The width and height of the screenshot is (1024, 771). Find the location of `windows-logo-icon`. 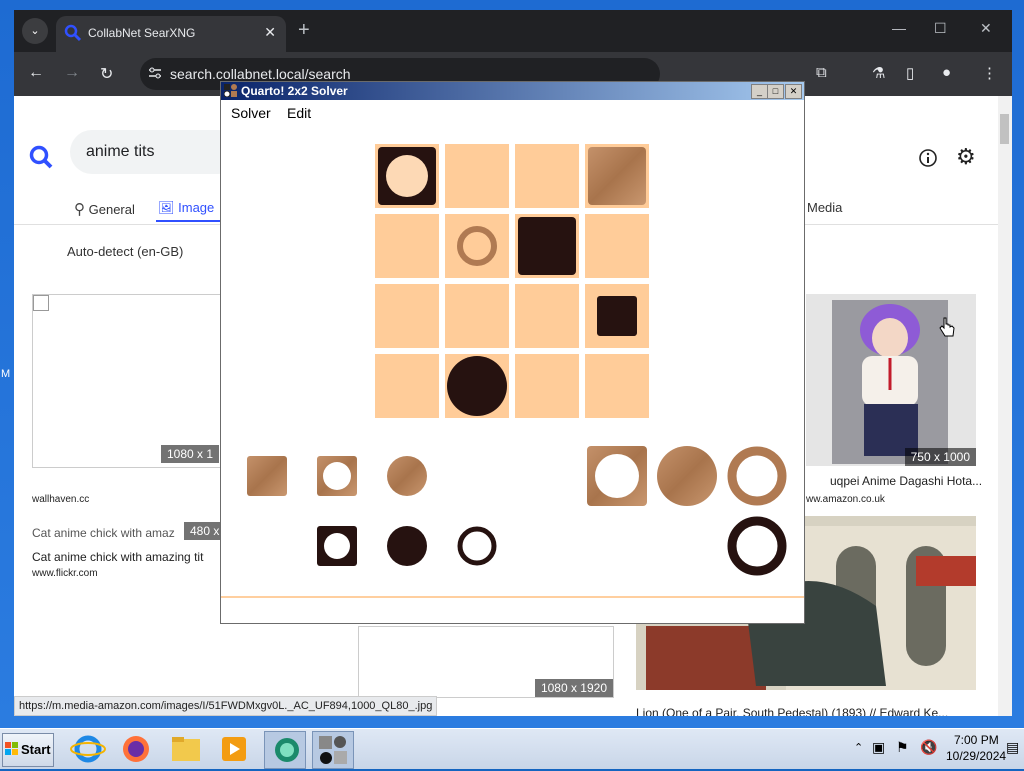

windows-logo-icon is located at coordinates (11, 748).